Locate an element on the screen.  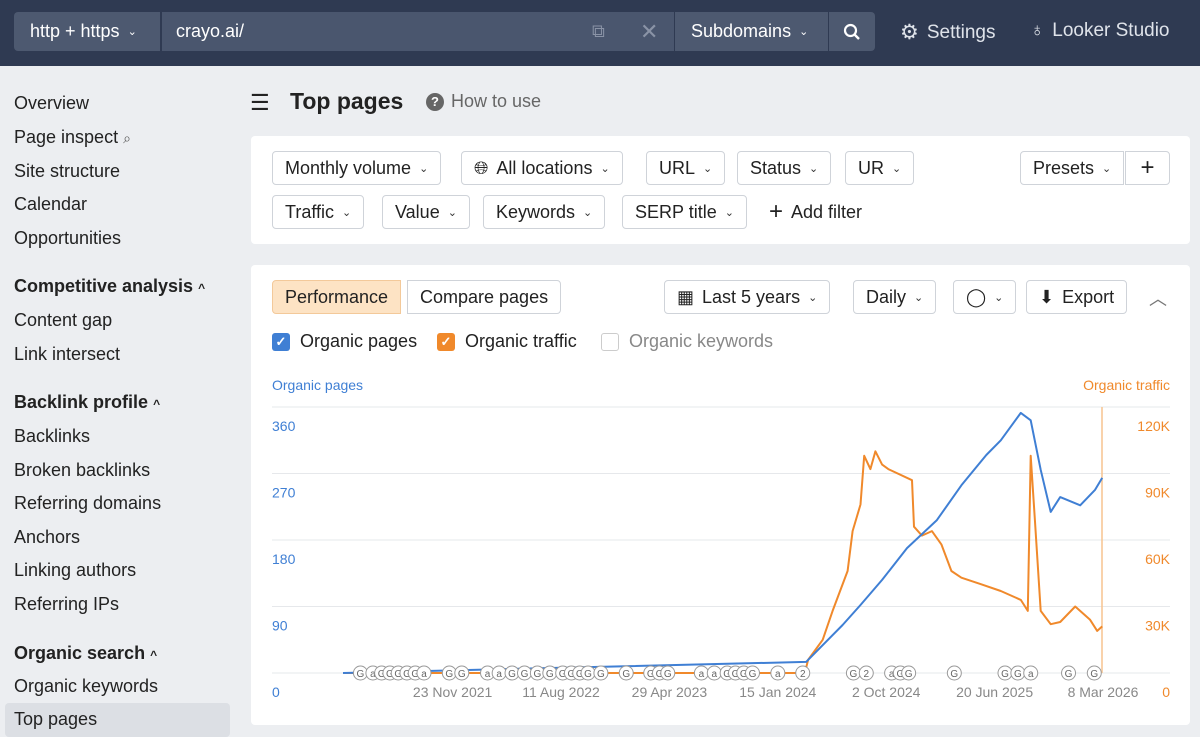
search-icon: ⌕ is located at coordinates (127, 138).